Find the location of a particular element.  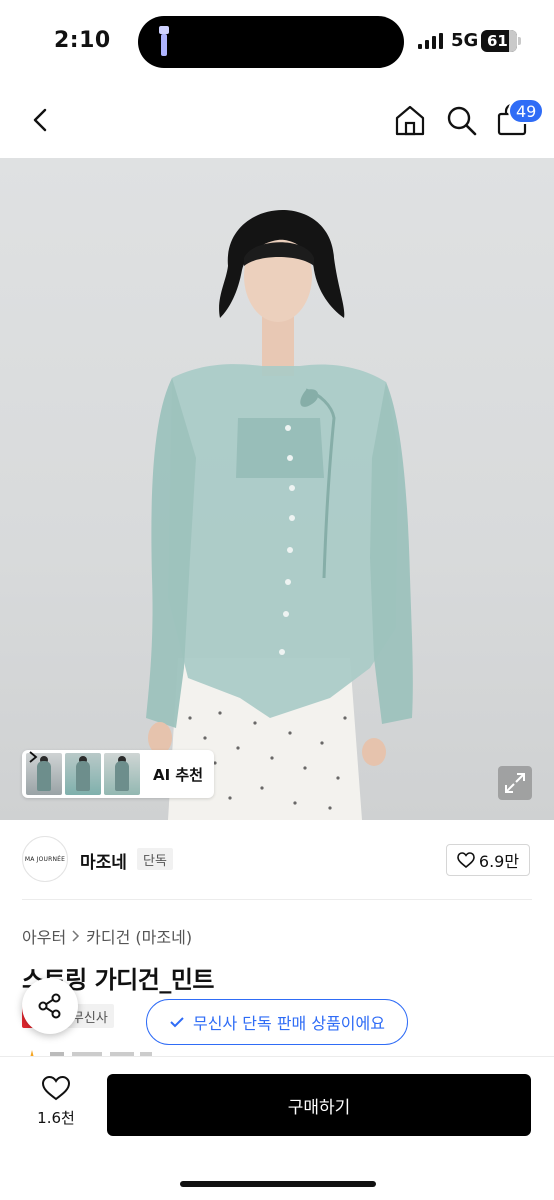

buy-button: 구매하기 is located at coordinates (319, 1105).